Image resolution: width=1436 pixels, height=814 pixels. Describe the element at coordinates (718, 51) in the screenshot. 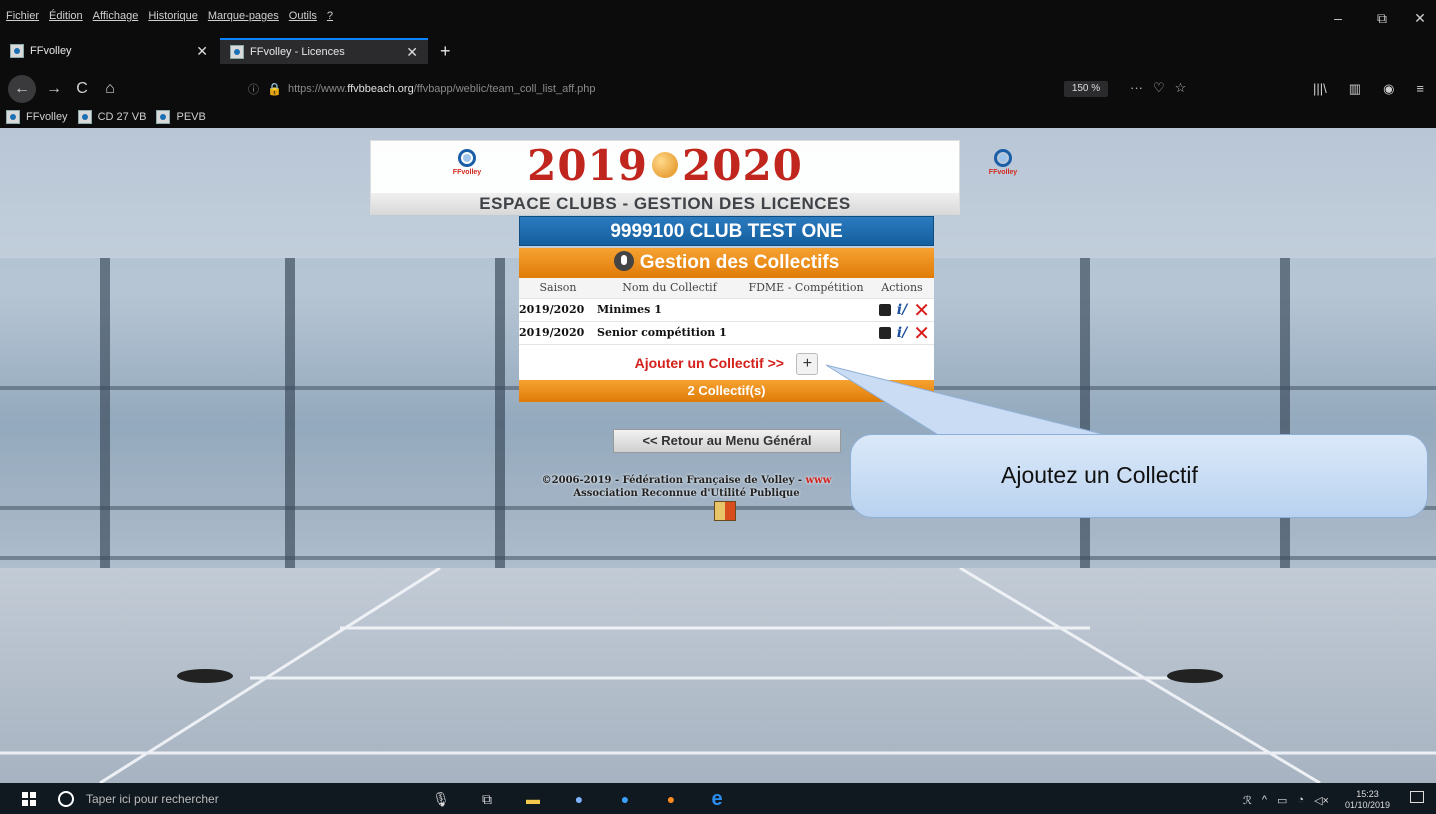

I see `tab-bar: FFvolley ✕ FFvolley - Licences ✕ +` at that location.